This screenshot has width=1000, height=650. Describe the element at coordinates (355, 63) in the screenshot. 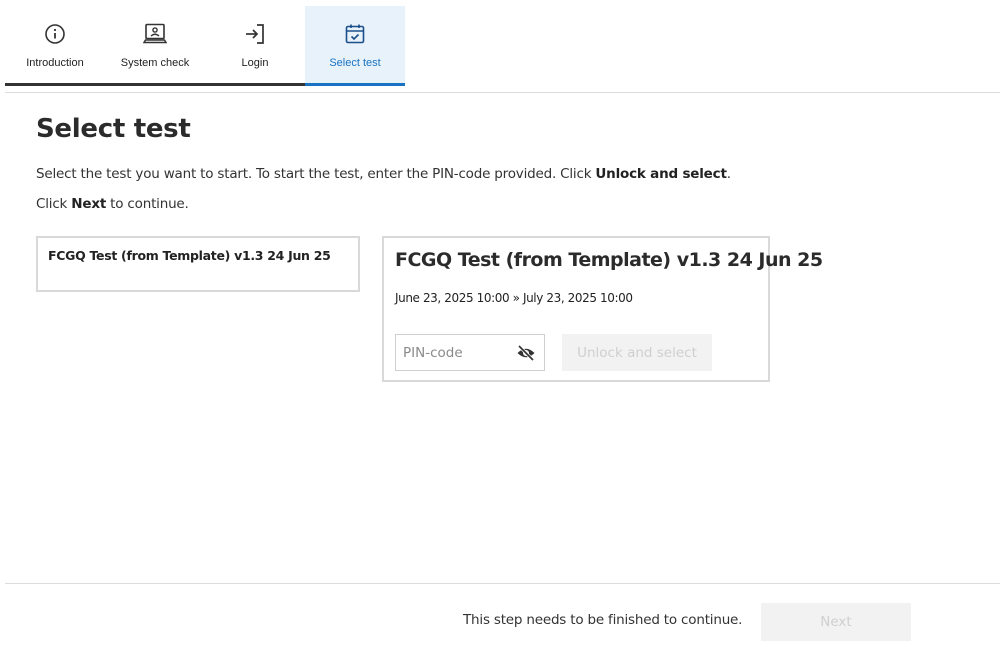

I see `step-label: Select test` at that location.